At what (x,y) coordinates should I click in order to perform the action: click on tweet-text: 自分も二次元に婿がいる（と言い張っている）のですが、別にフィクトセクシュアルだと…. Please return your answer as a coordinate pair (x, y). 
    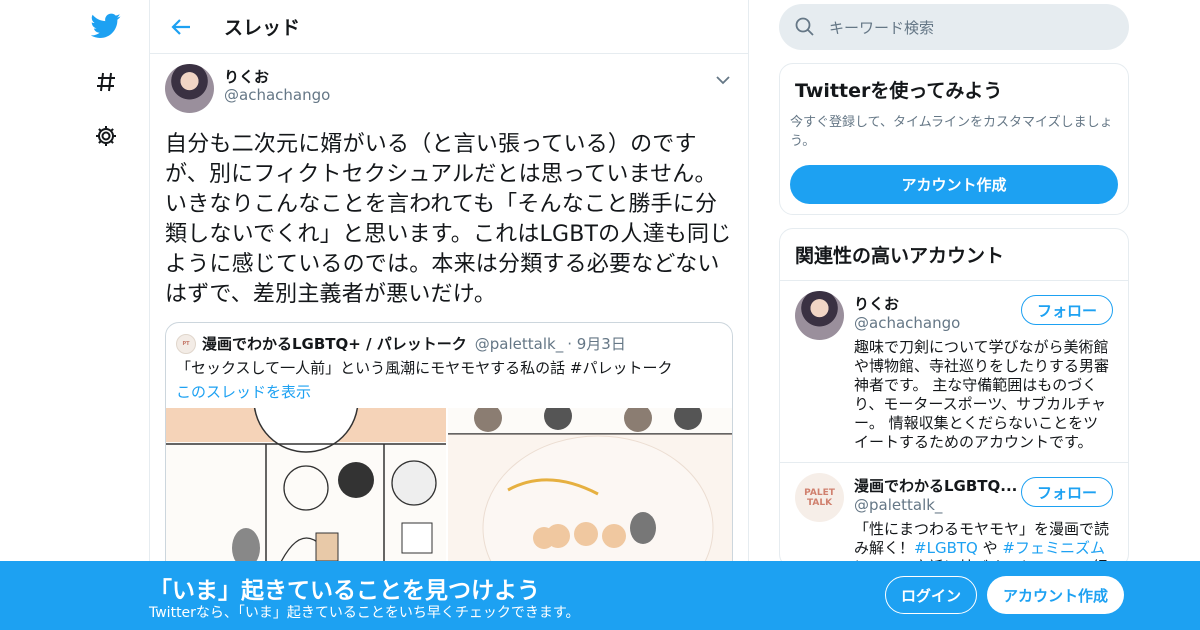
    Looking at the image, I should click on (448, 219).